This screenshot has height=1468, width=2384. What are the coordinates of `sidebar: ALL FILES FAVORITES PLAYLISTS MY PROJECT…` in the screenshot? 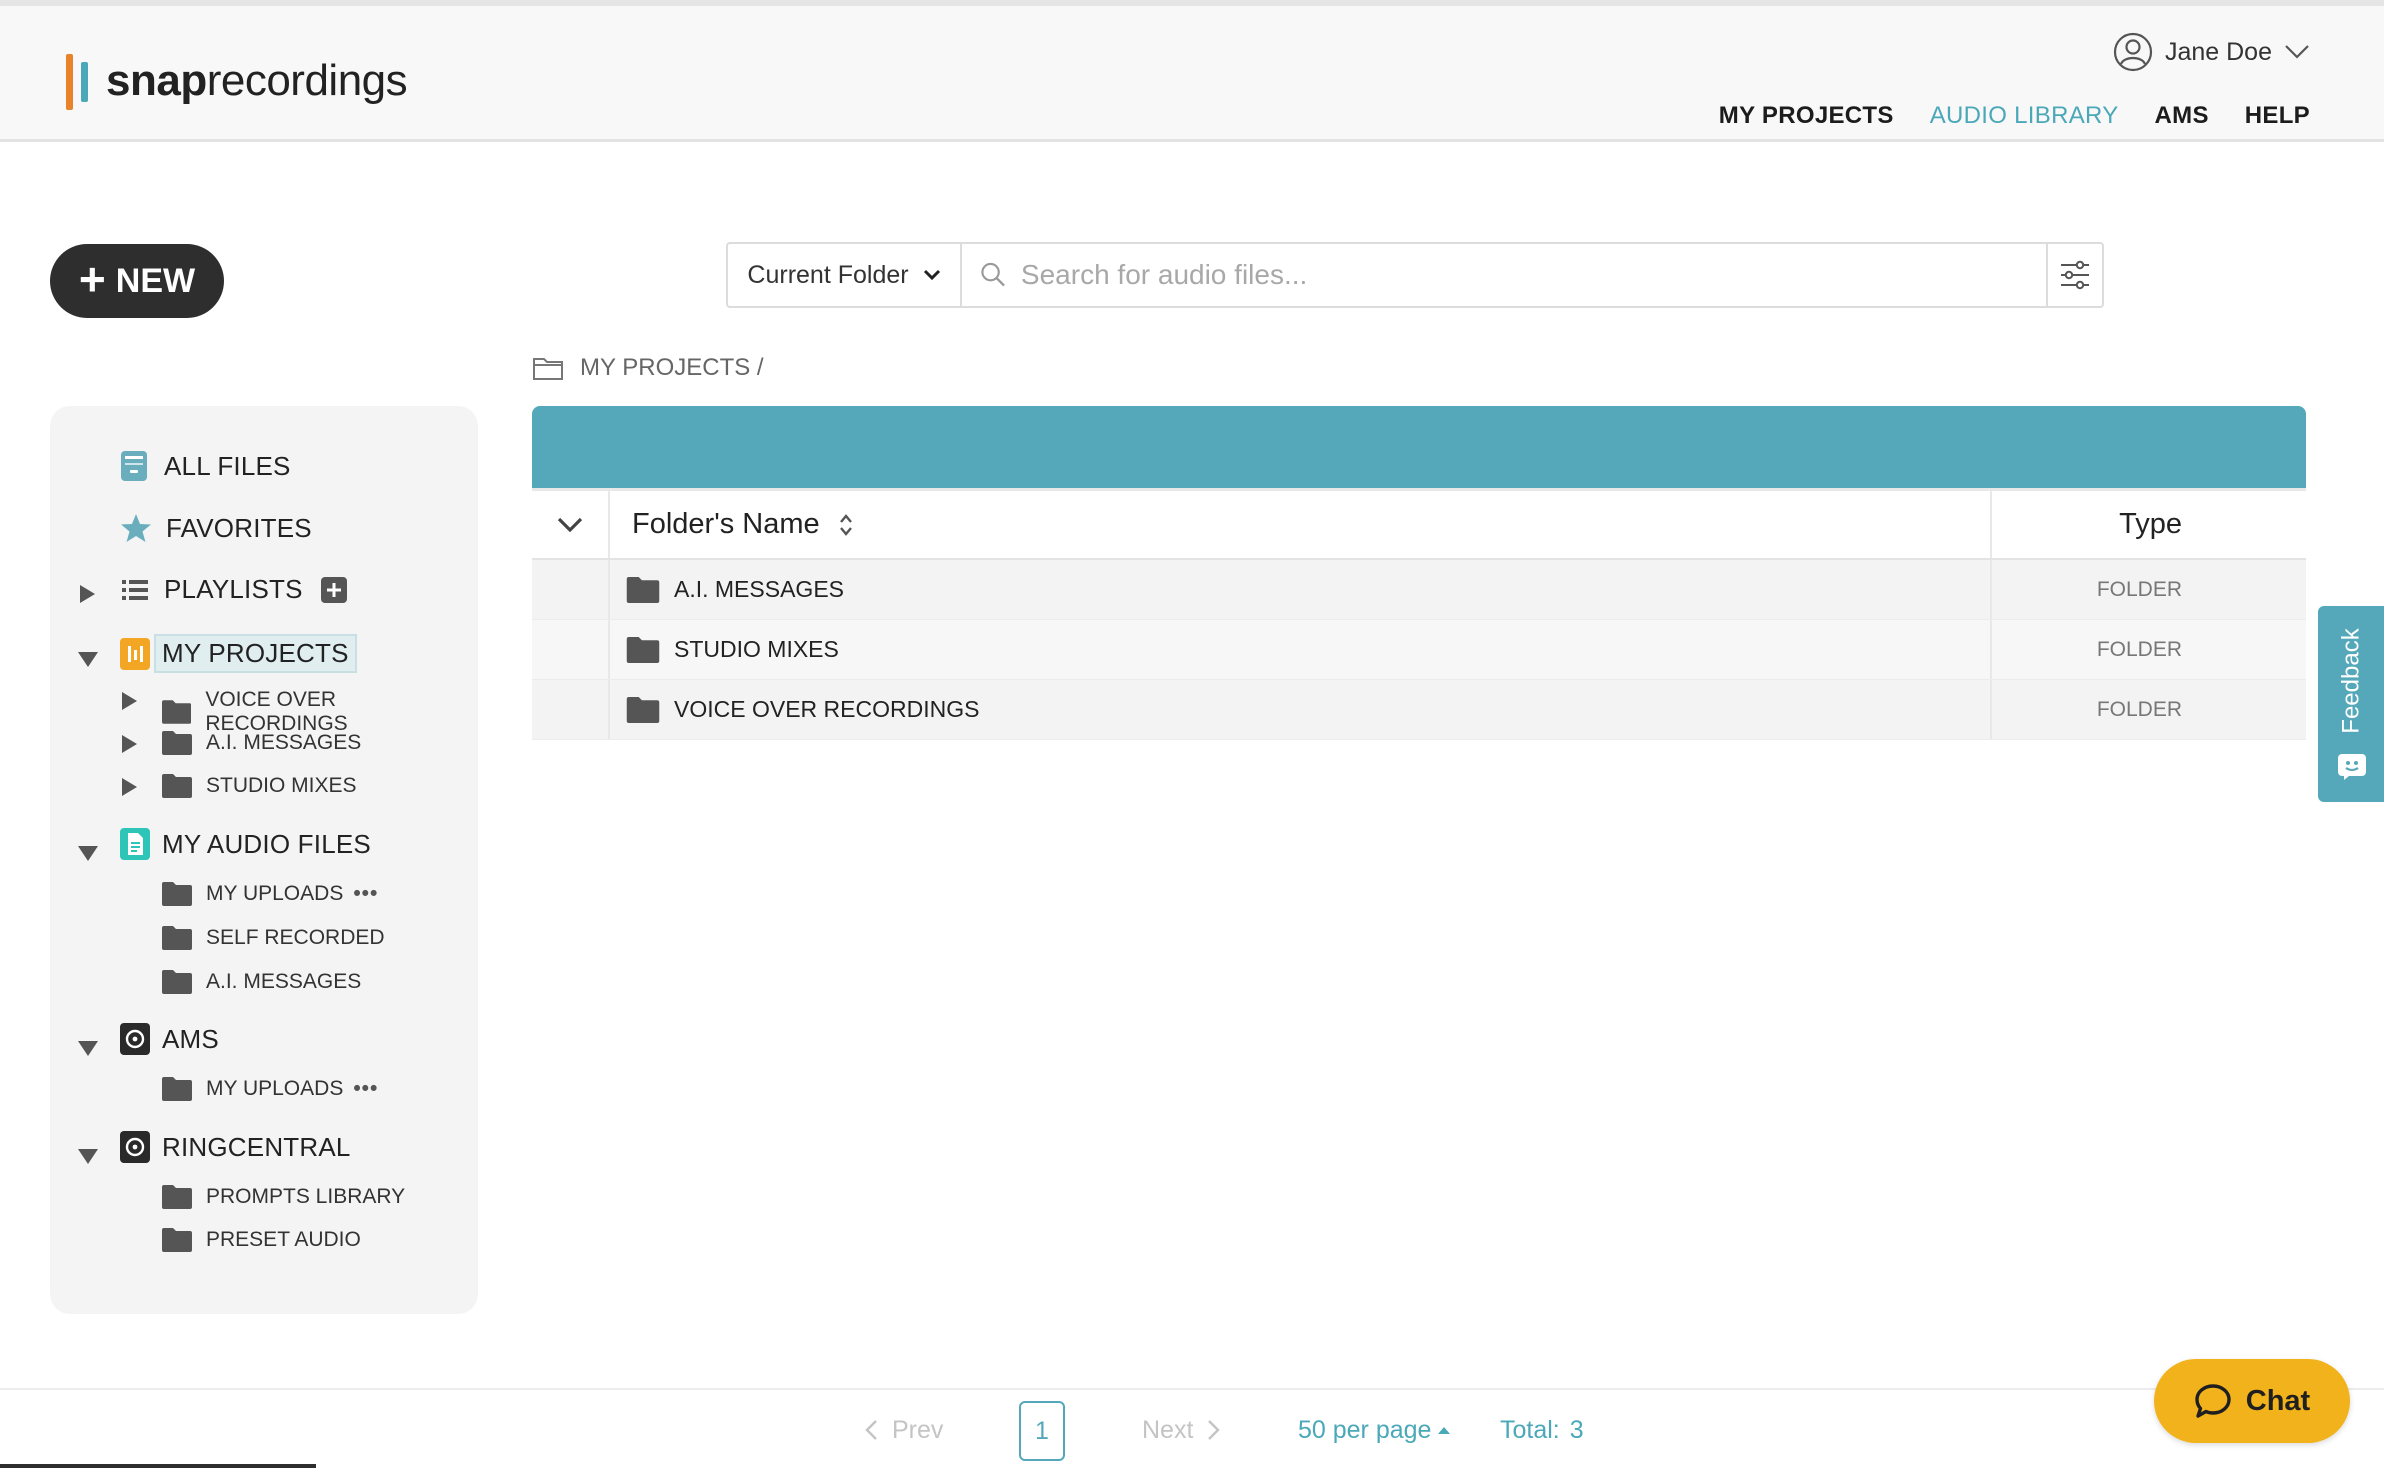 It's located at (264, 860).